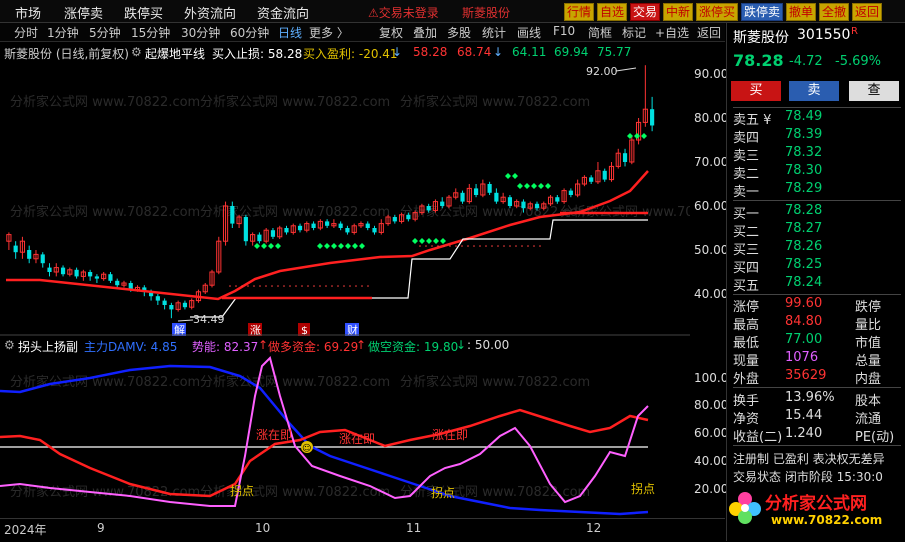 This screenshot has width=905, height=542. Describe the element at coordinates (28, 12) in the screenshot. I see `menu-market: 市场` at that location.